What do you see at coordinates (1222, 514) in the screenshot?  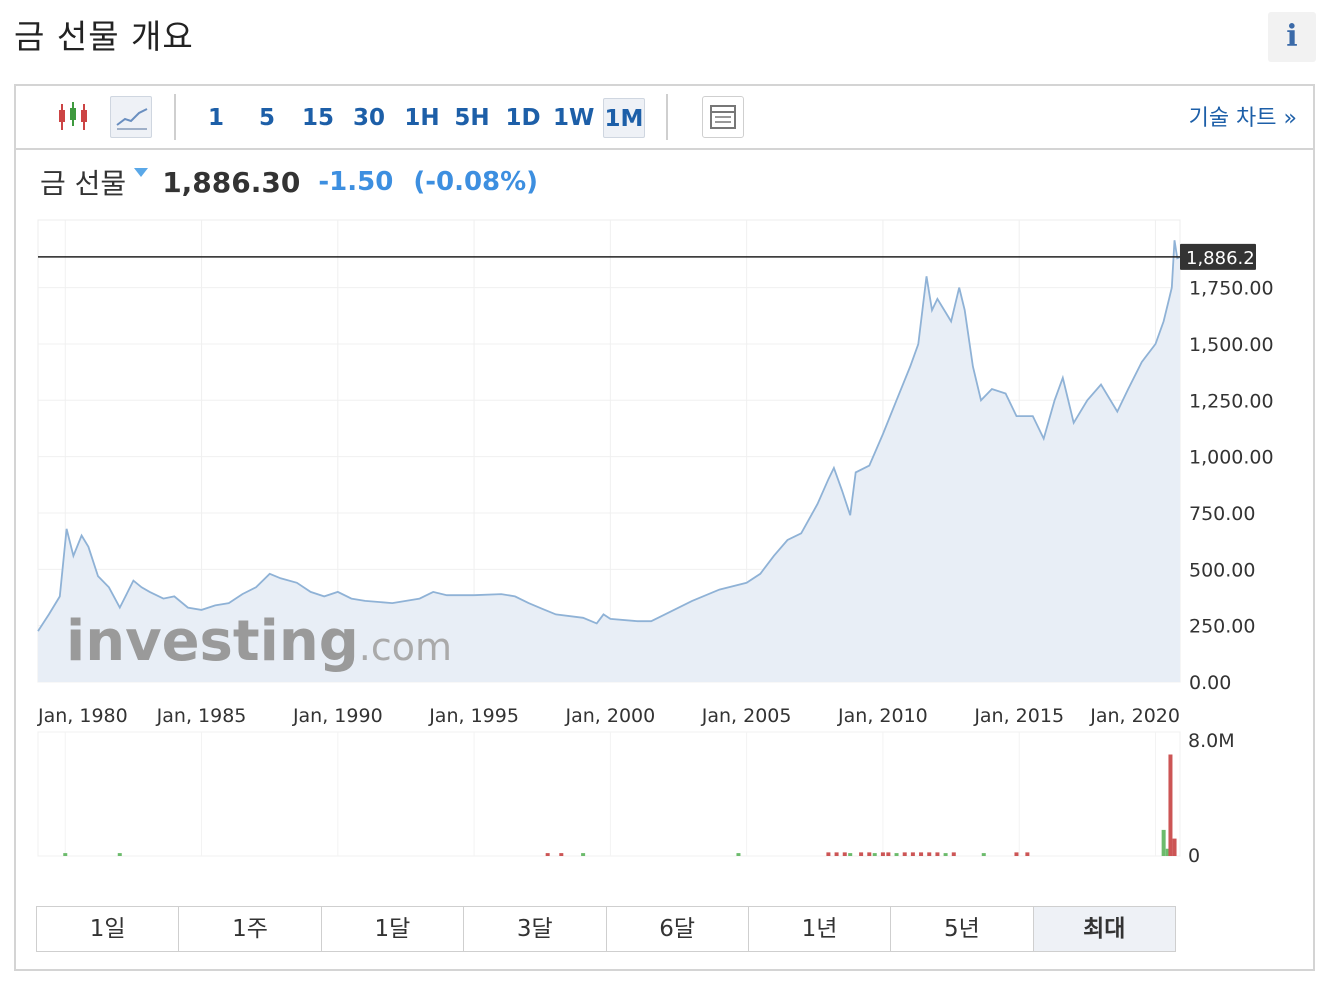 I see `y-tick-label: 750.00` at bounding box center [1222, 514].